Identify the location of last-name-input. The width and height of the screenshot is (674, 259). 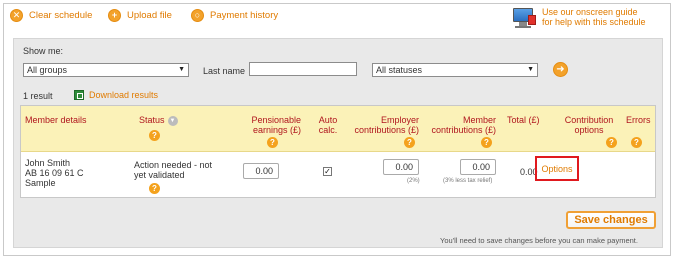
(303, 69).